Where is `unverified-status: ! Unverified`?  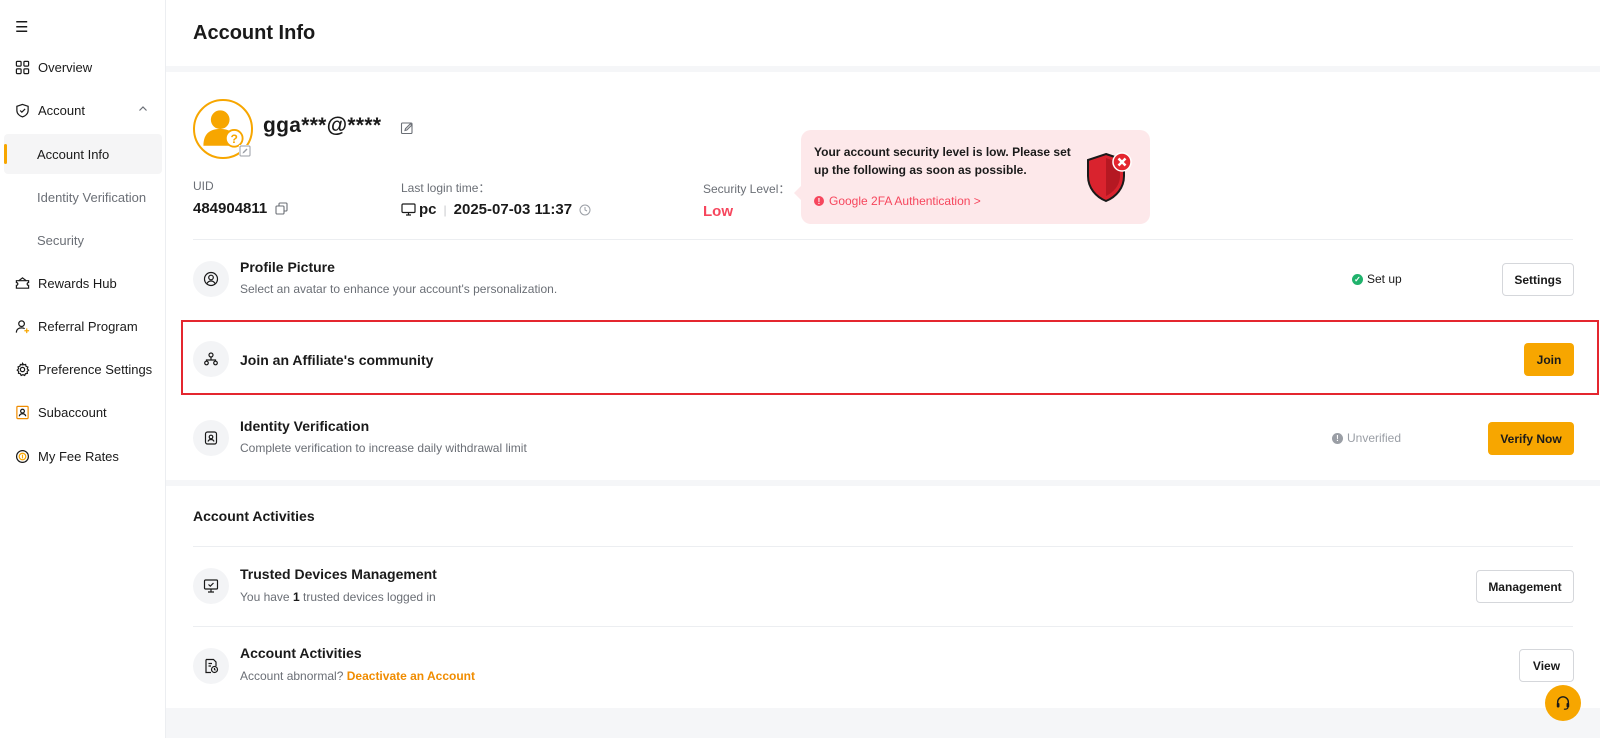
unverified-status: ! Unverified is located at coordinates (1366, 438).